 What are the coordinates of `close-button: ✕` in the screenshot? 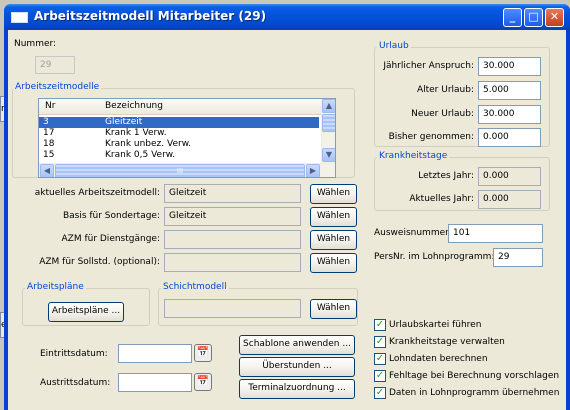 It's located at (554, 17).